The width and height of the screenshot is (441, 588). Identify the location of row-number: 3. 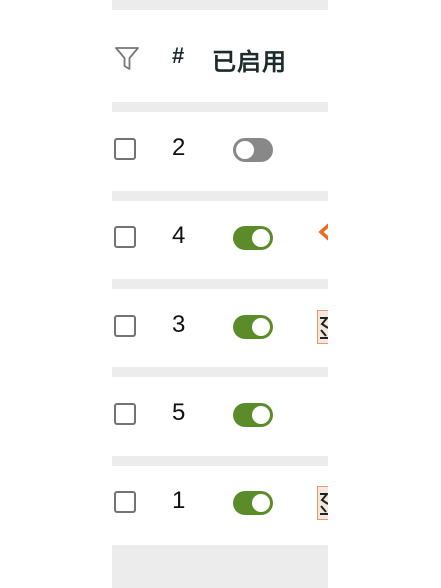
(179, 324).